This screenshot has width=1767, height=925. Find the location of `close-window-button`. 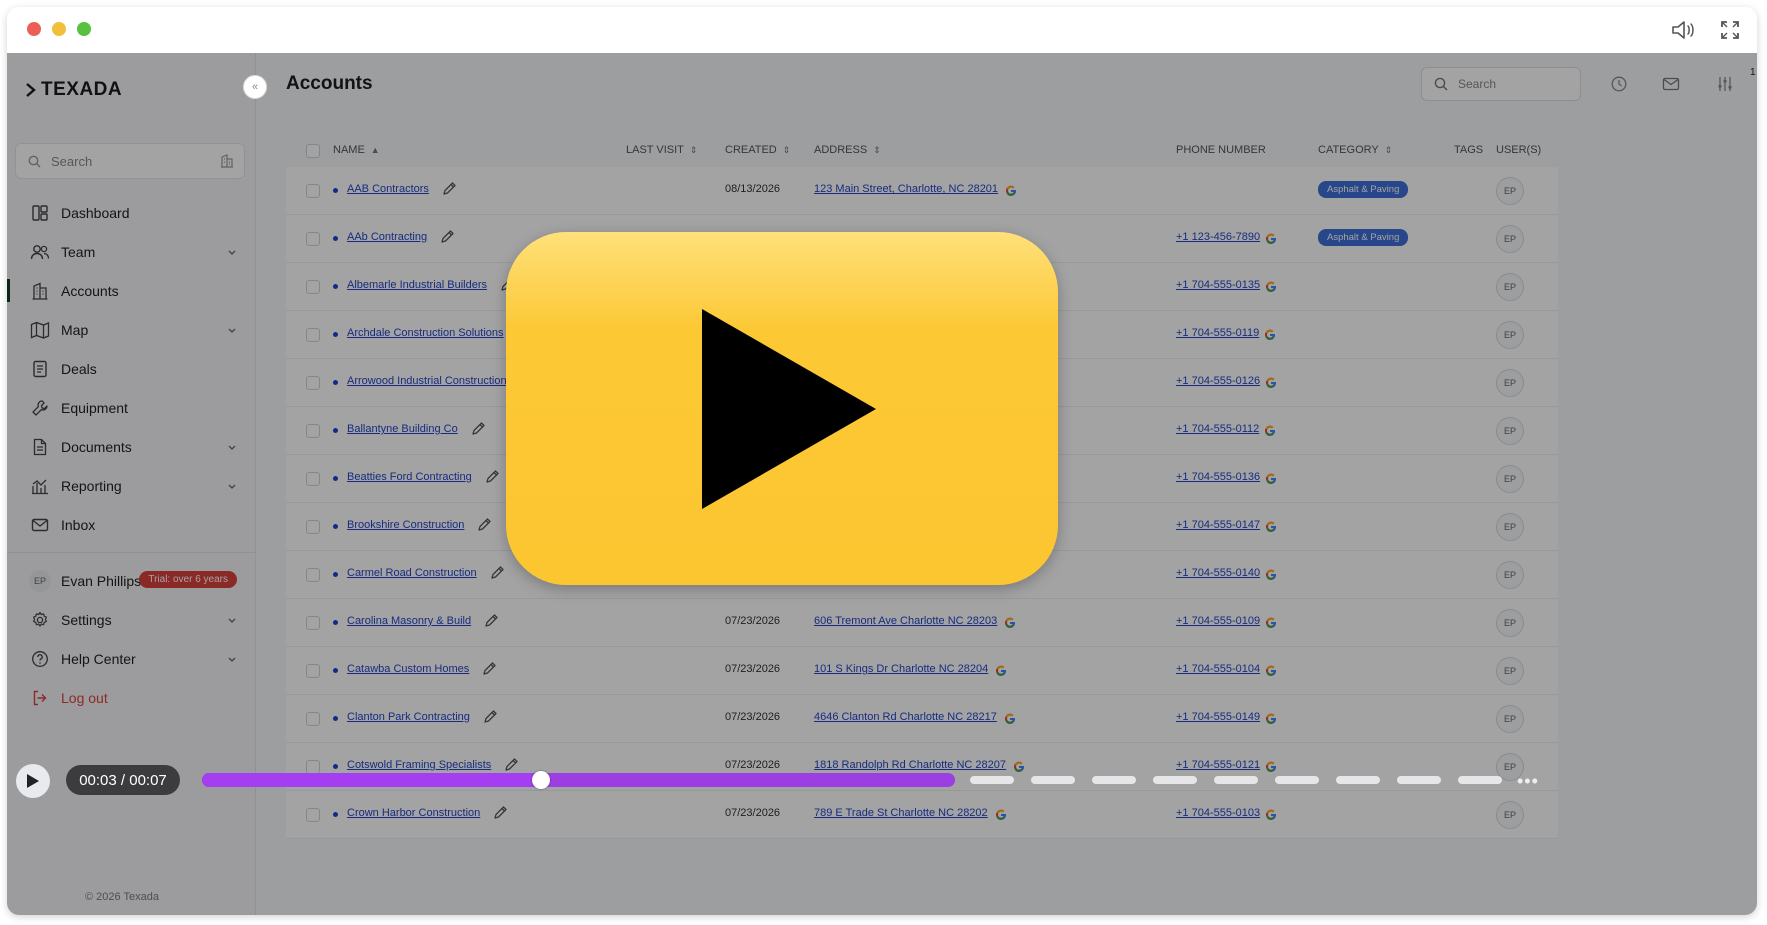

close-window-button is located at coordinates (34, 29).